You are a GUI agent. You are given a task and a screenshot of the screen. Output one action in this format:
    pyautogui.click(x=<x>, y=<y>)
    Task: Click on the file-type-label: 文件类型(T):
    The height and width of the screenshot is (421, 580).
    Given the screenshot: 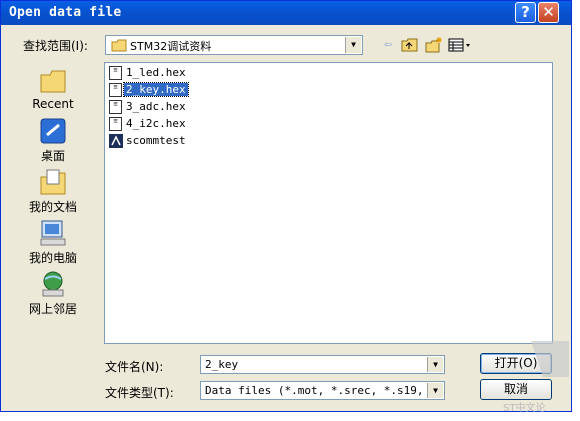 What is the action you would take?
    pyautogui.click(x=139, y=393)
    